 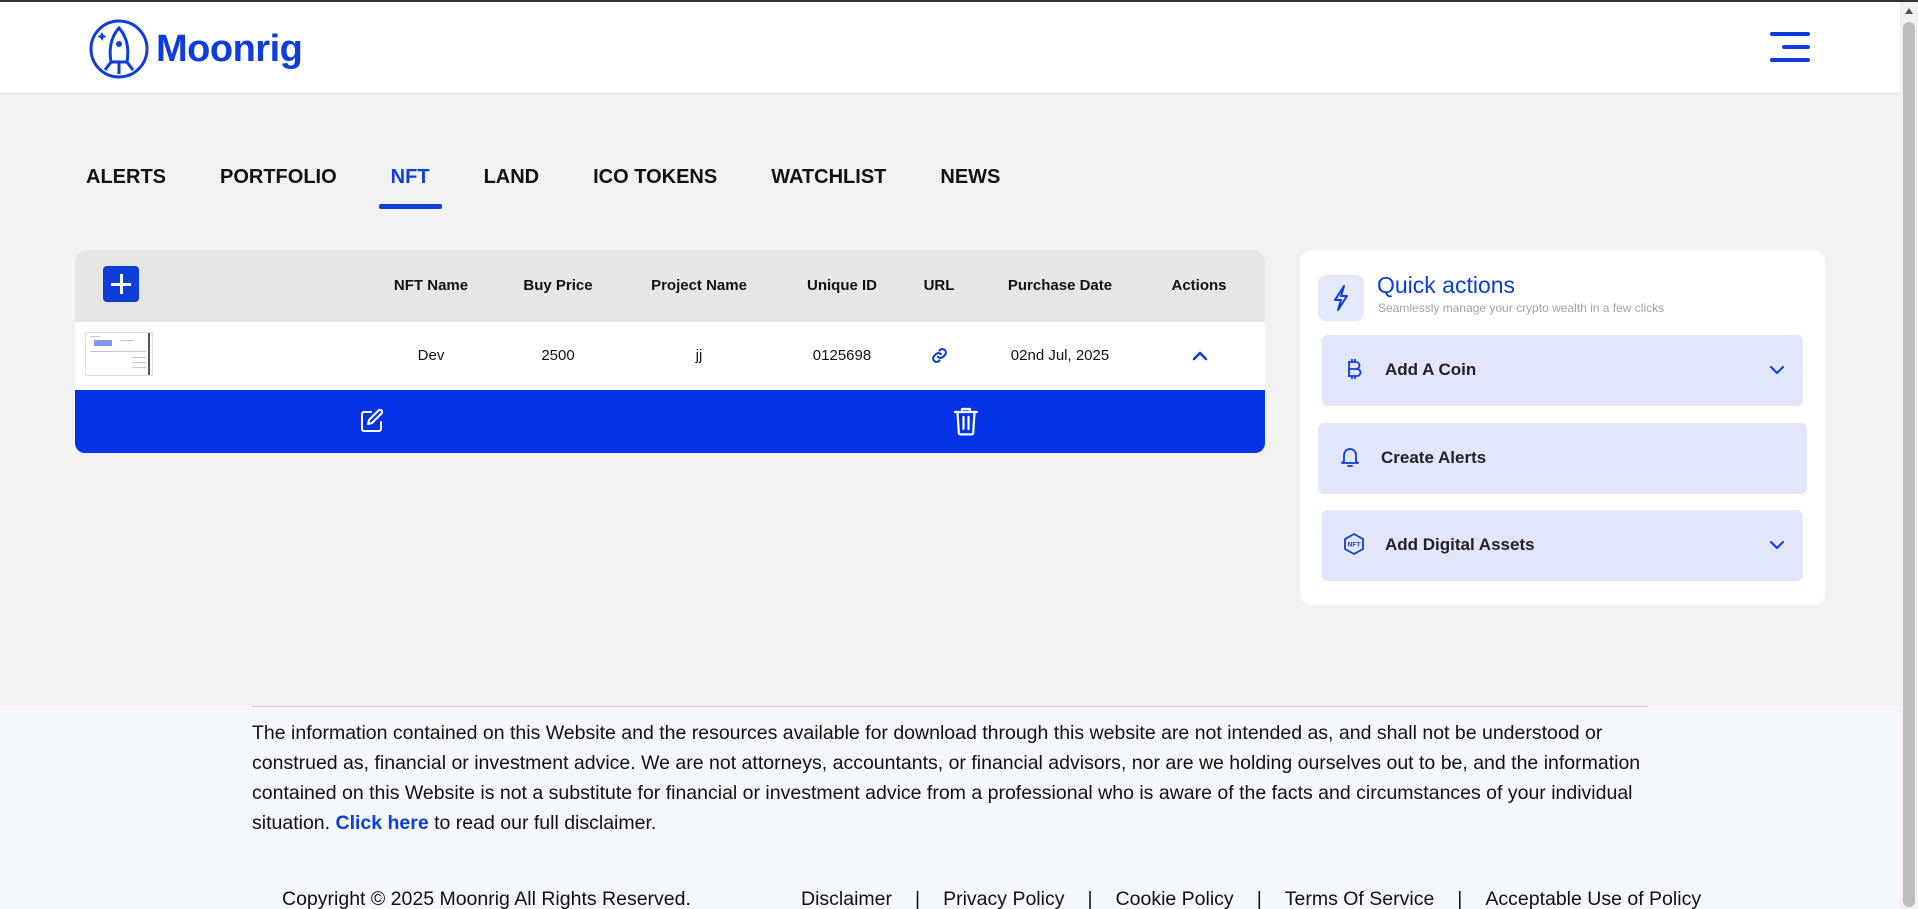 What do you see at coordinates (699, 355) in the screenshot?
I see `cell-project-name: jj` at bounding box center [699, 355].